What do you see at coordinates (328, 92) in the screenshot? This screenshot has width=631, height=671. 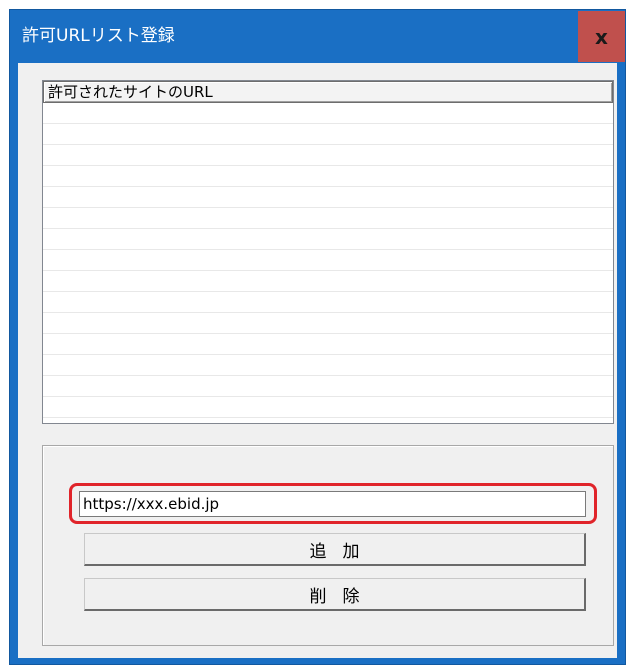 I see `column-header-allowed-url: 許可されたサイトのURL` at bounding box center [328, 92].